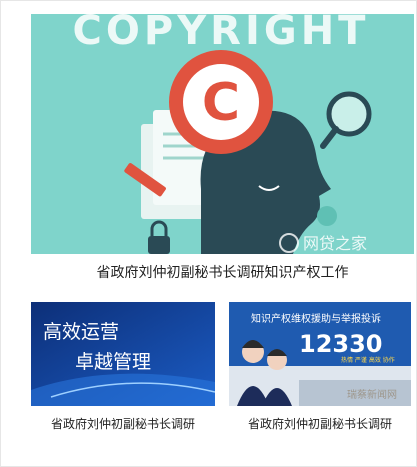 This screenshot has height=467, width=417. Describe the element at coordinates (341, 344) in the screenshot. I see `hotline-number: 12330` at that location.